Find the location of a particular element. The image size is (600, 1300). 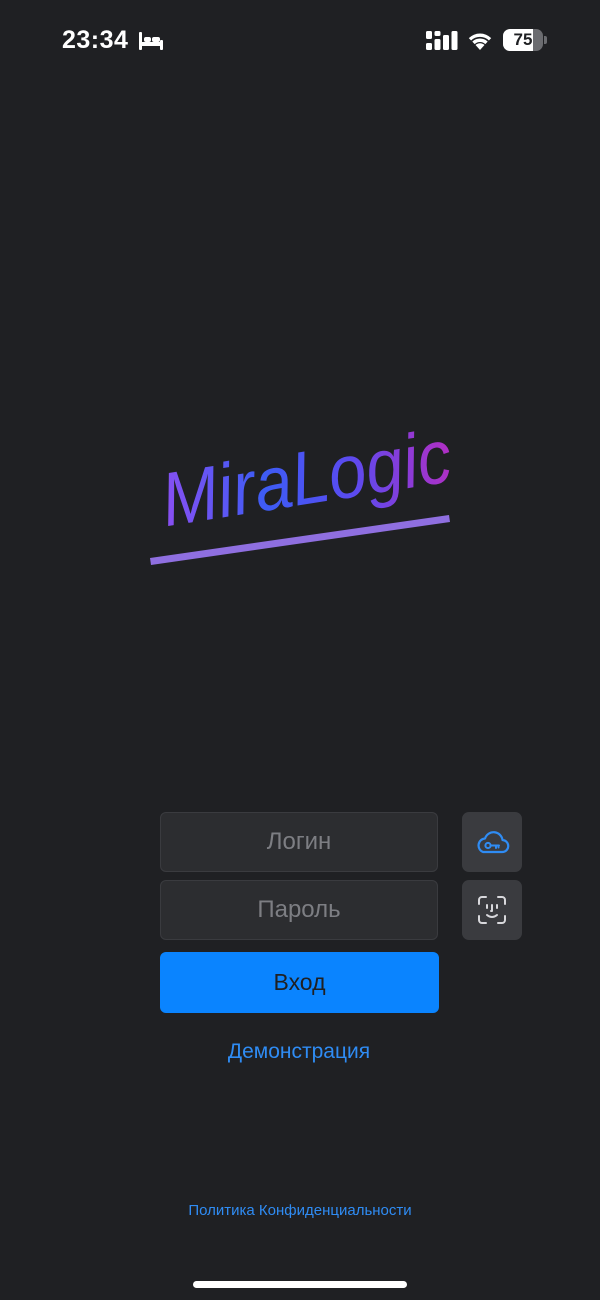

cloud-key-icon is located at coordinates (493, 842).